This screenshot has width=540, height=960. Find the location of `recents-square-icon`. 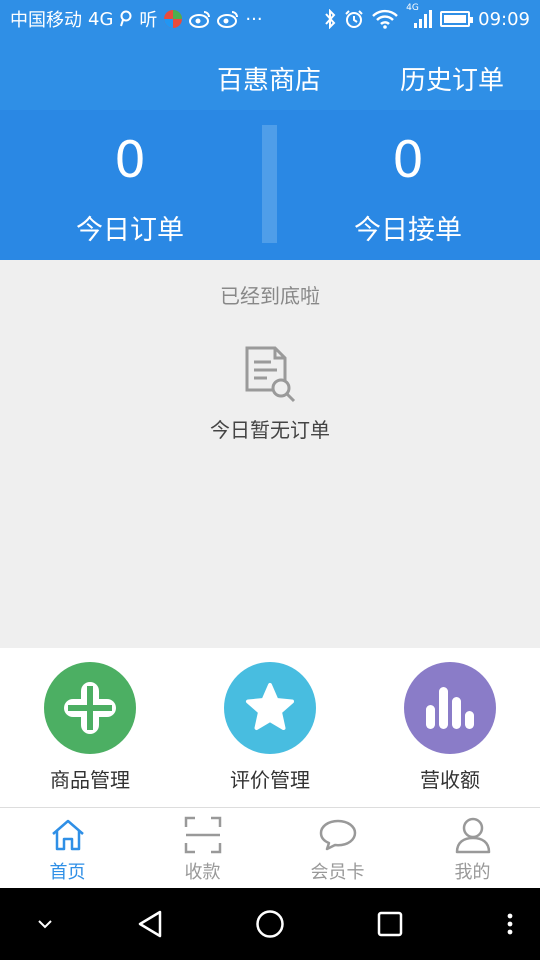

recents-square-icon is located at coordinates (390, 924).